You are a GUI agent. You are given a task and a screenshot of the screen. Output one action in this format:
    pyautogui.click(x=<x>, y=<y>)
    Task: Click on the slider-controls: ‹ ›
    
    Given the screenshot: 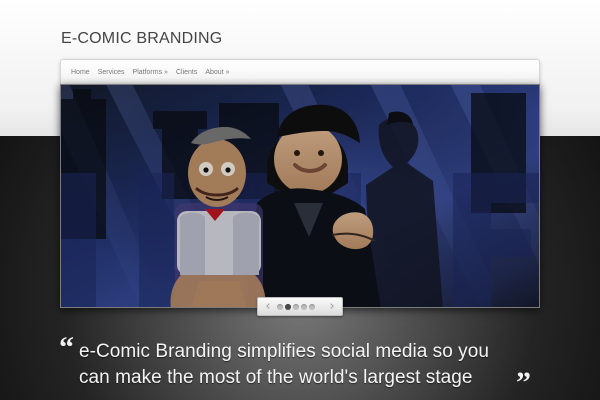 What is the action you would take?
    pyautogui.click(x=300, y=306)
    